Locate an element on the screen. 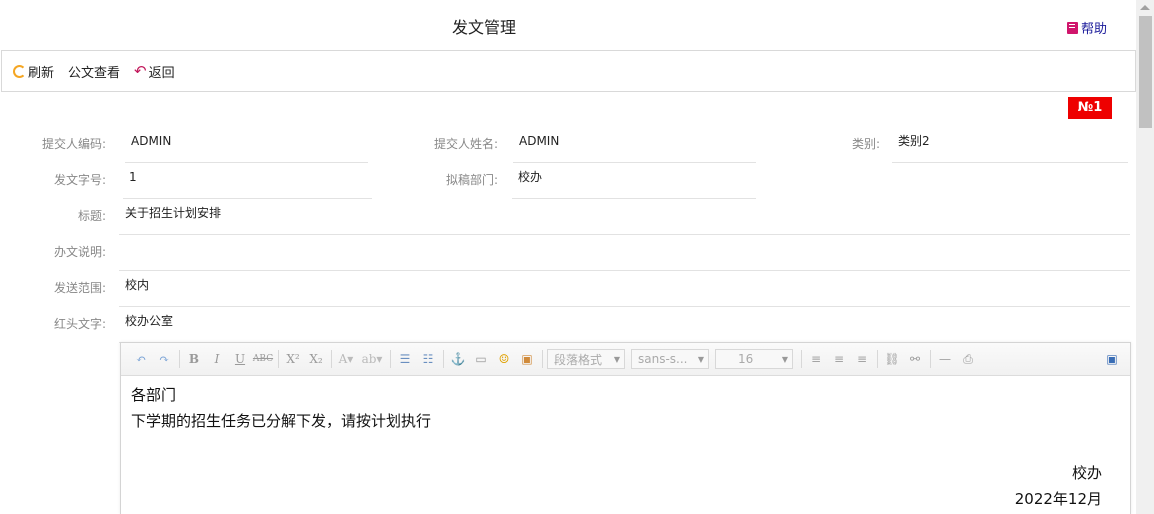  bold-icon: B is located at coordinates (194, 359).